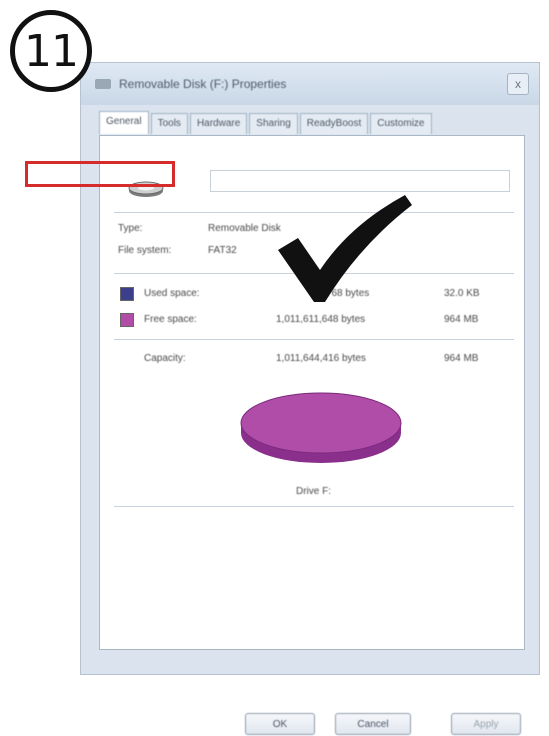 This screenshot has height=736, width=549. Describe the element at coordinates (273, 123) in the screenshot. I see `tab-sharing: Sharing` at that location.